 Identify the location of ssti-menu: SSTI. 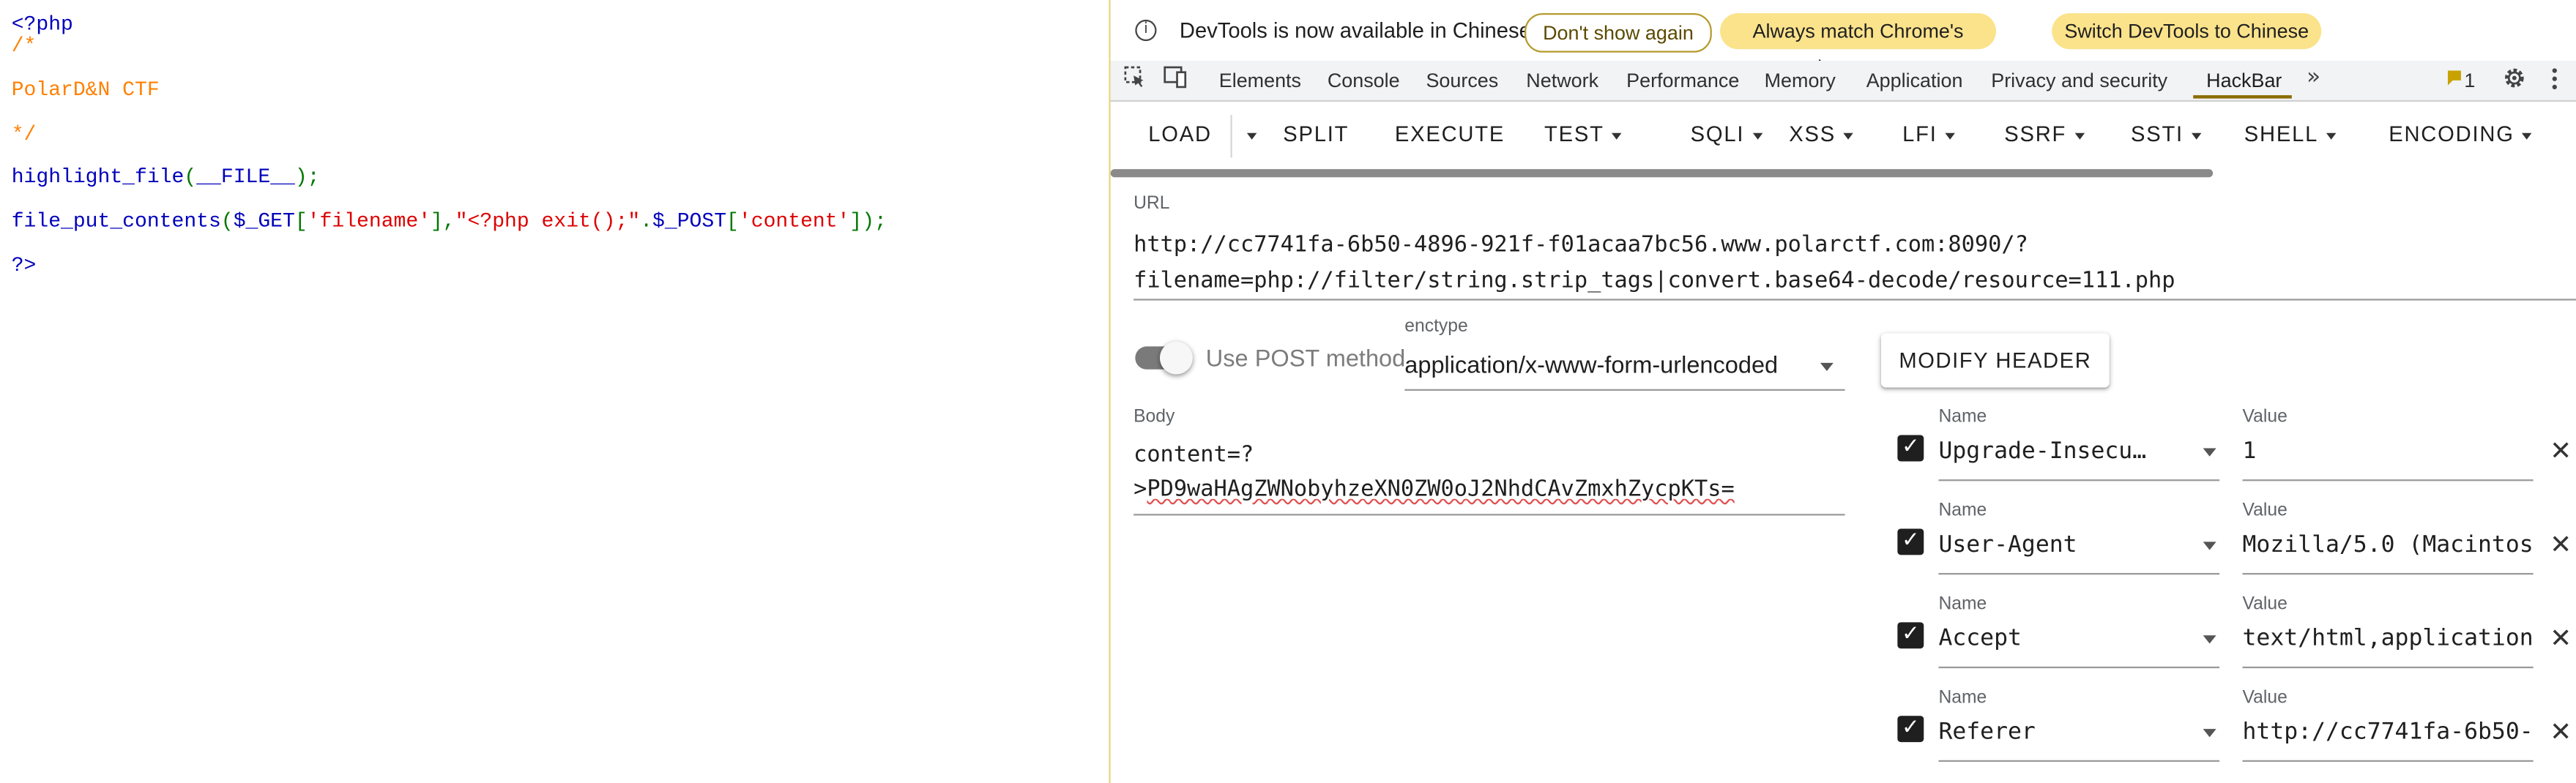
(2166, 133).